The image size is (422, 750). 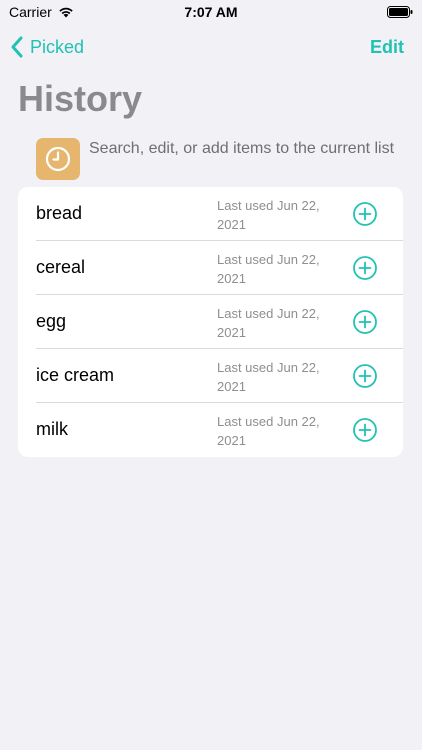 I want to click on list-item: cereal Last used Jun 22, 2021, so click(x=210, y=268).